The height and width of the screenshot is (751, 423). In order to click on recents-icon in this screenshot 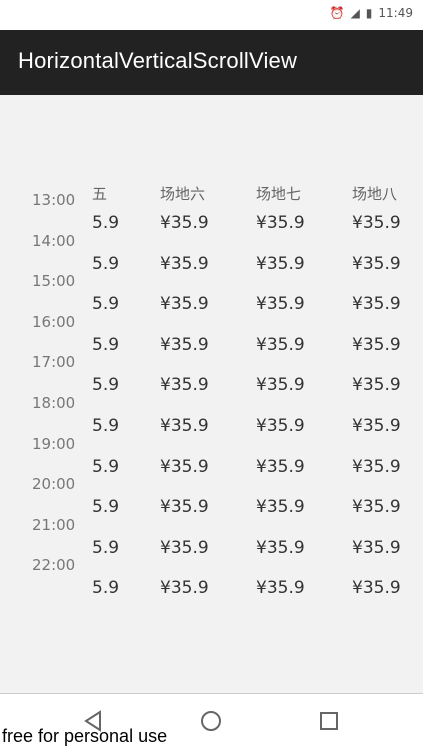, I will do `click(329, 721)`.